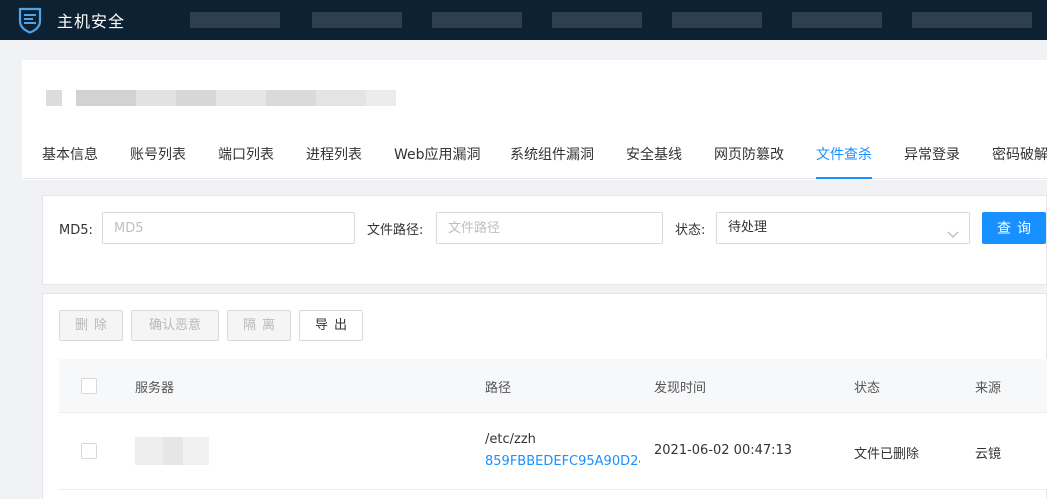  Describe the element at coordinates (1014, 228) in the screenshot. I see `query-button: 查询` at that location.